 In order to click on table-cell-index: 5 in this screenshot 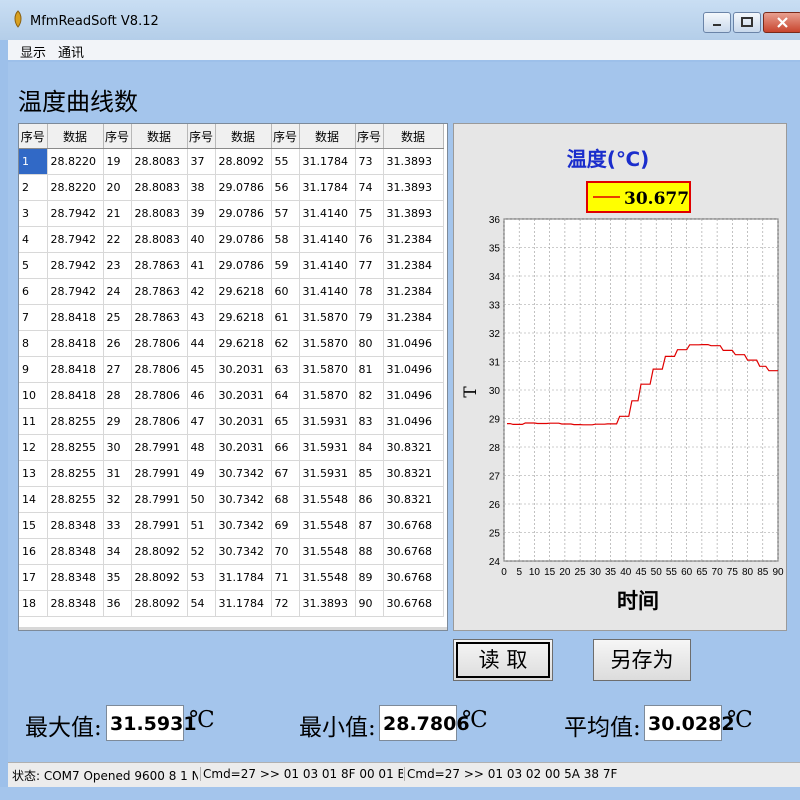, I will do `click(33, 265)`.